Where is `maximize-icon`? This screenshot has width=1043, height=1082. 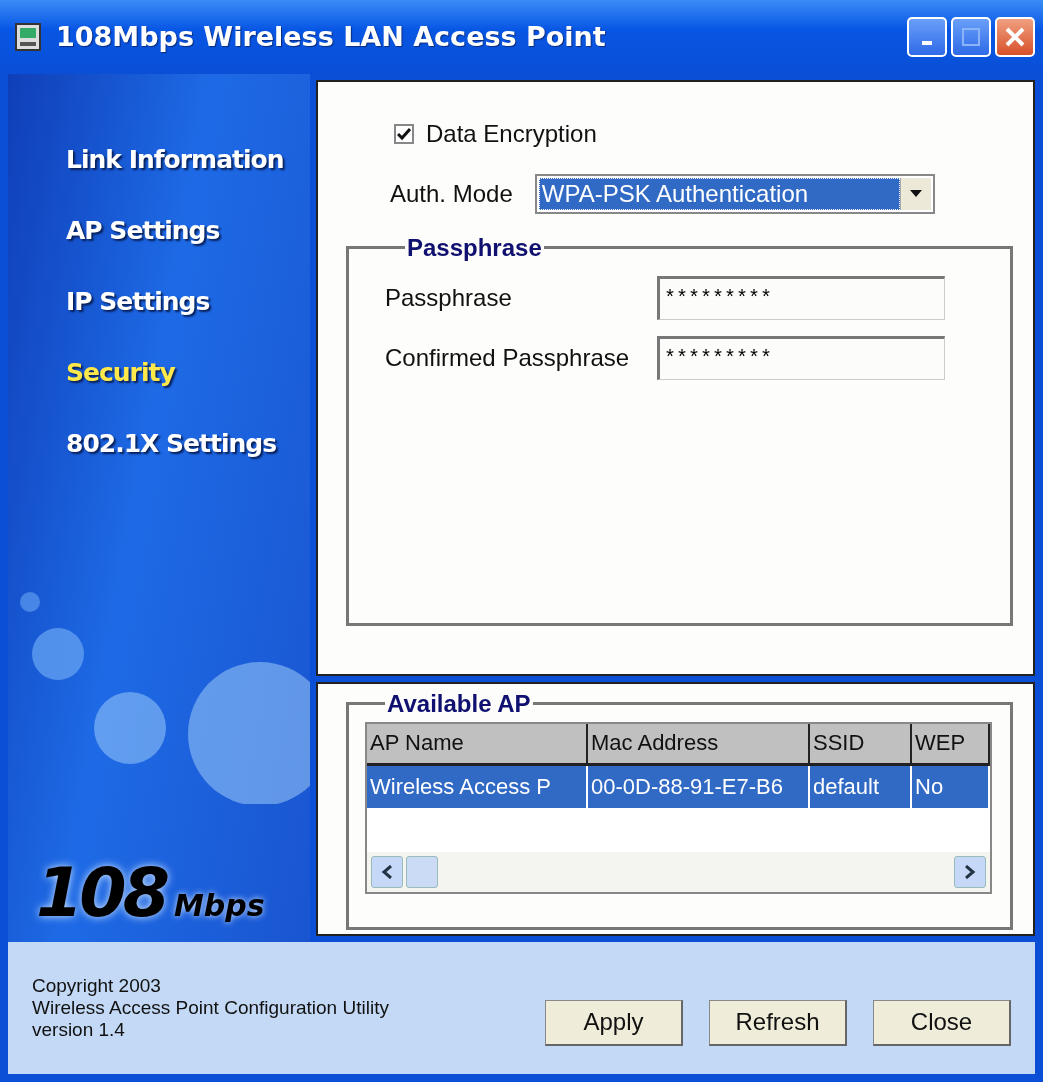
maximize-icon is located at coordinates (971, 36).